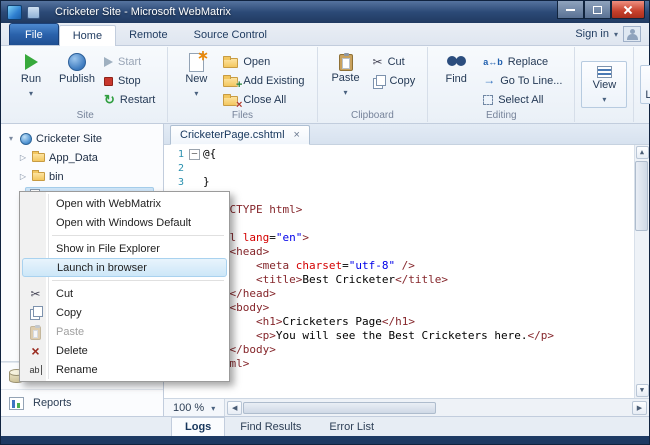 This screenshot has height=445, width=650. I want to click on chevron-down-icon, so click(31, 93).